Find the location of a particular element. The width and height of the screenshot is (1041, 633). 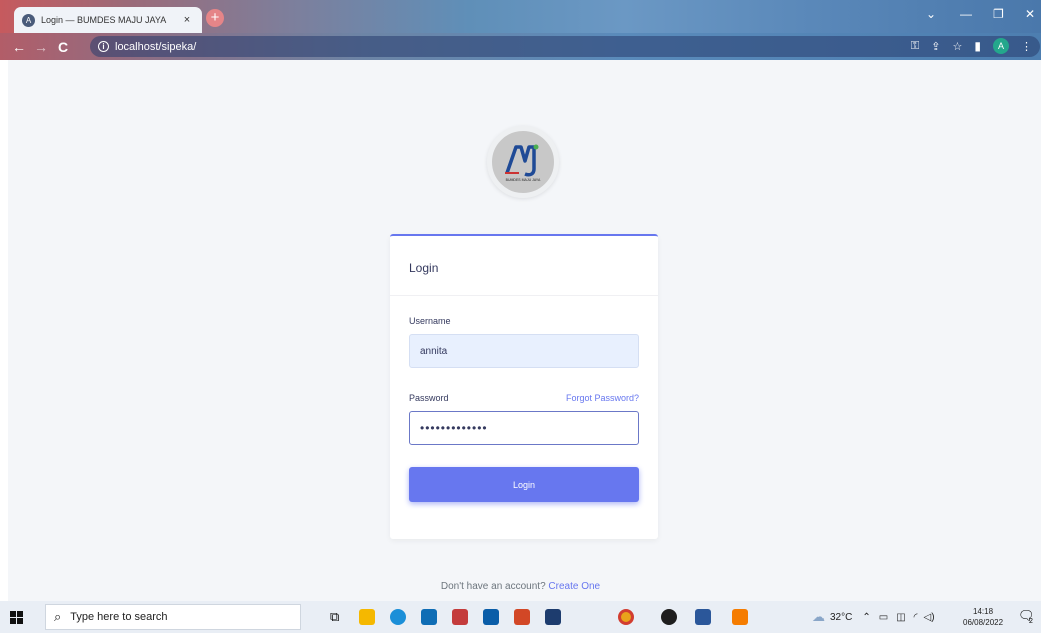

start-button is located at coordinates (16, 617).